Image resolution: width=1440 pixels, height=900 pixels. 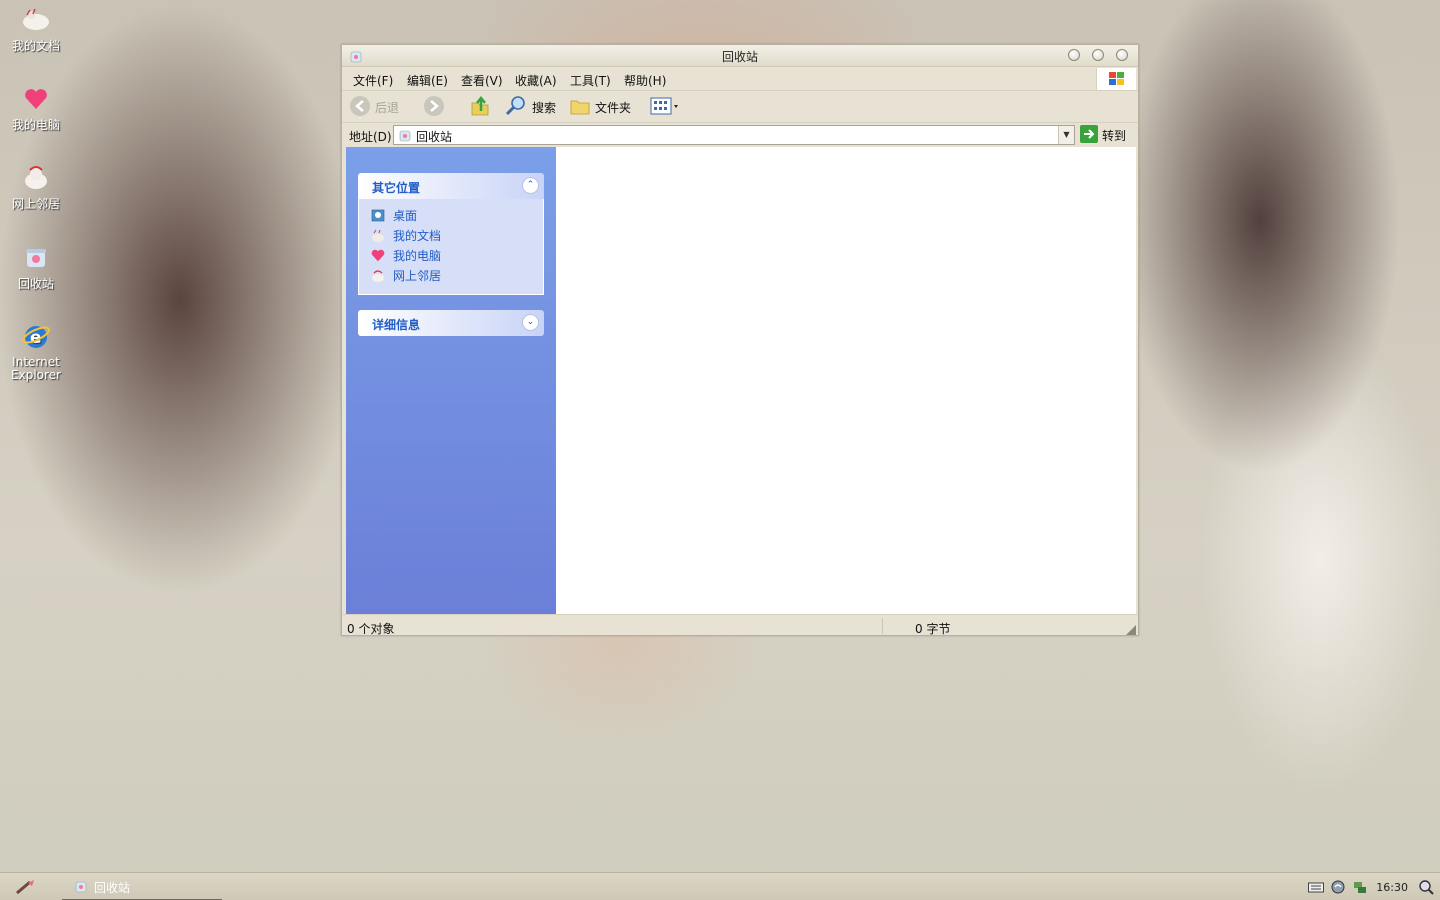 I want to click on task-pane: 其它位置 ⌃ 桌面 我的文档 我的电脑 网上邻居 详细信息 ⌄, so click(x=451, y=380).